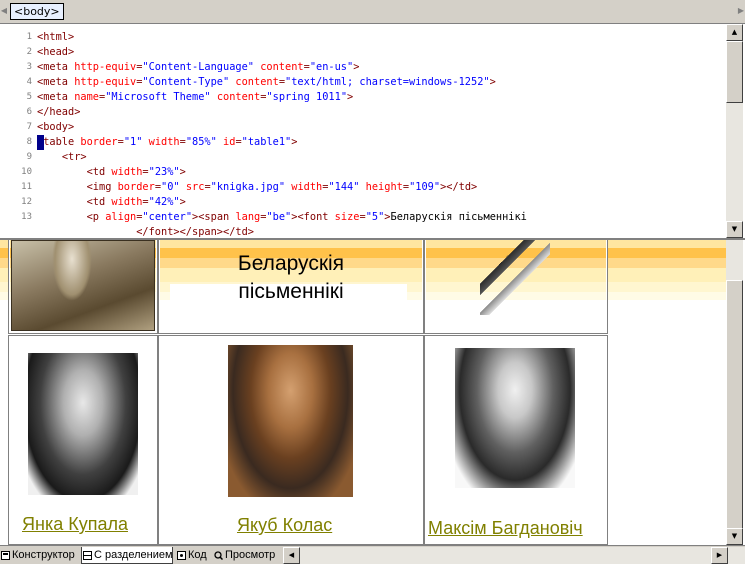  Describe the element at coordinates (515, 418) in the screenshot. I see `portrait-bahdanovich-image` at that location.